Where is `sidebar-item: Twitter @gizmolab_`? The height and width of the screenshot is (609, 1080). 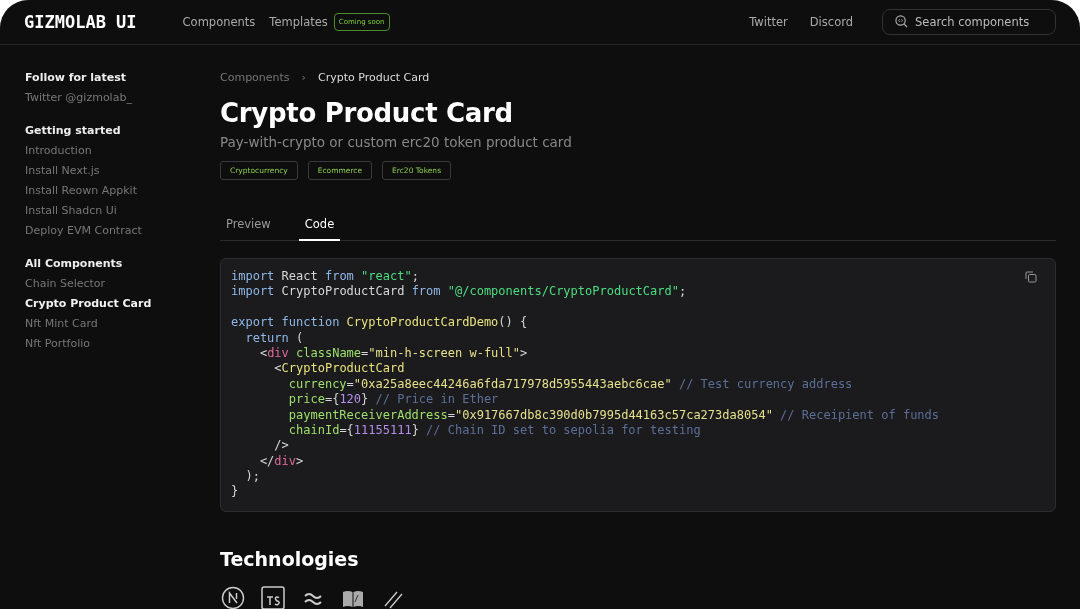
sidebar-item: Twitter @gizmolab_ is located at coordinates (122, 97).